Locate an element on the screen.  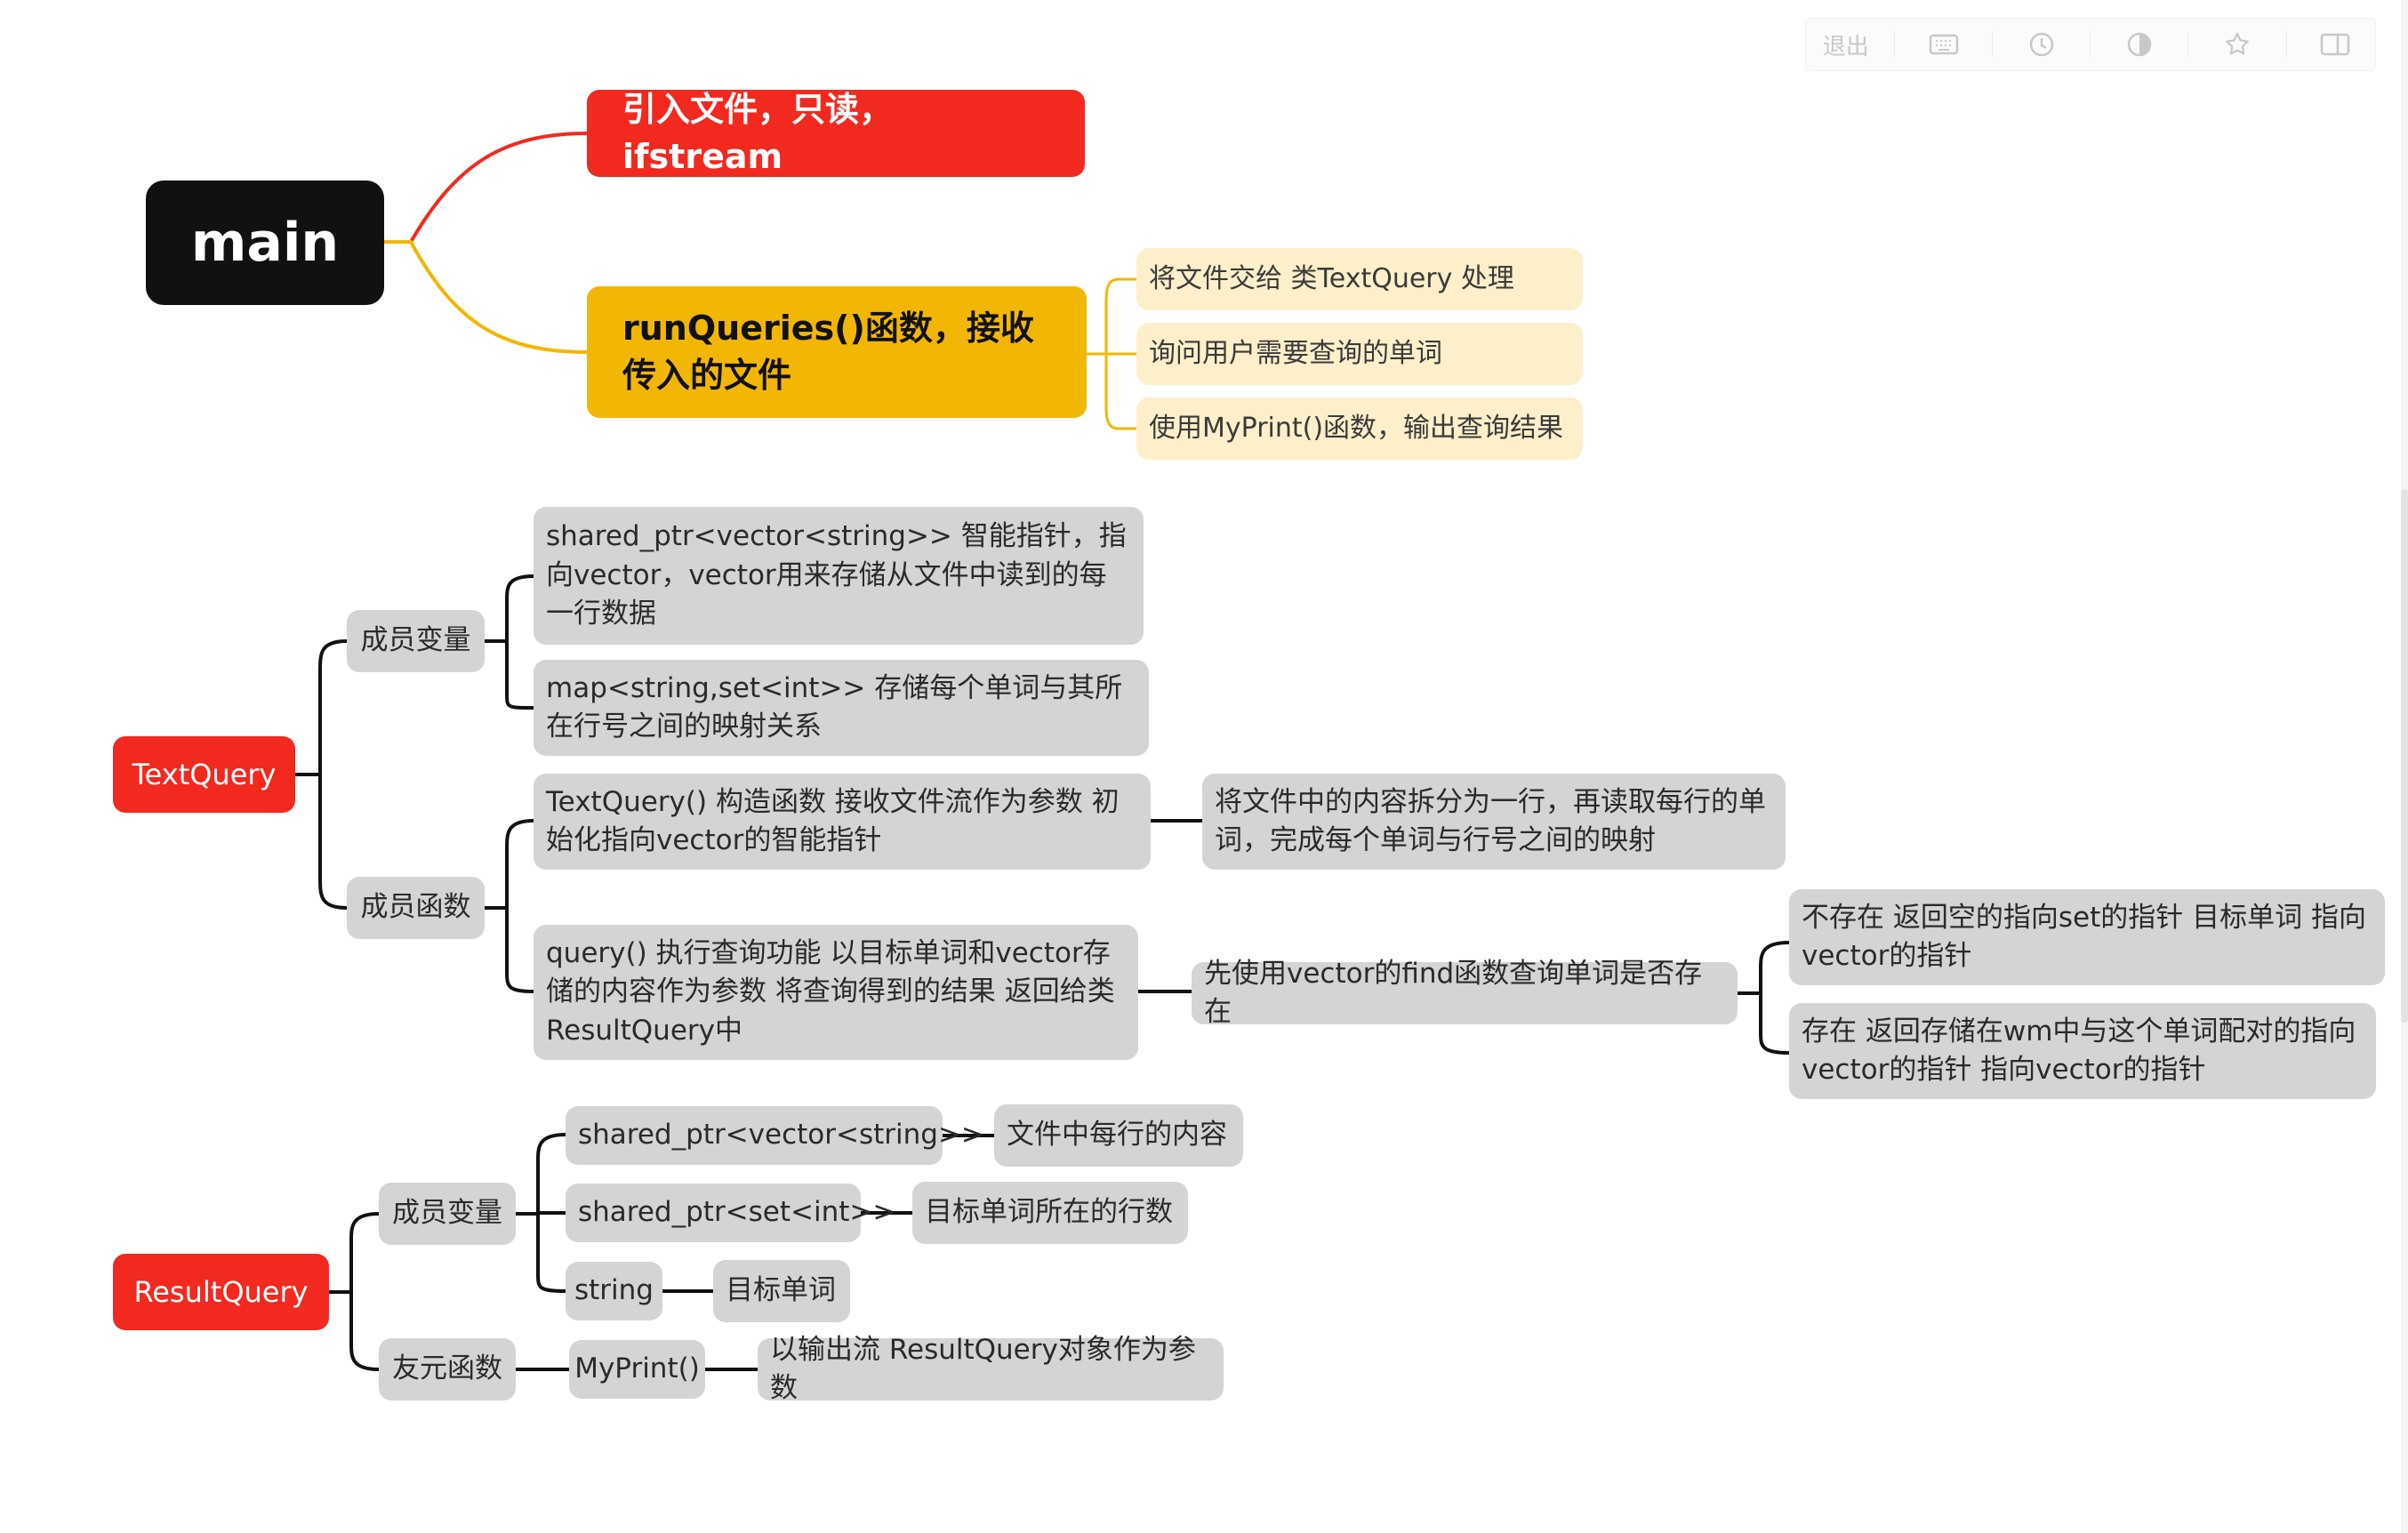
vertical-scrollbar is located at coordinates (2404, 766).